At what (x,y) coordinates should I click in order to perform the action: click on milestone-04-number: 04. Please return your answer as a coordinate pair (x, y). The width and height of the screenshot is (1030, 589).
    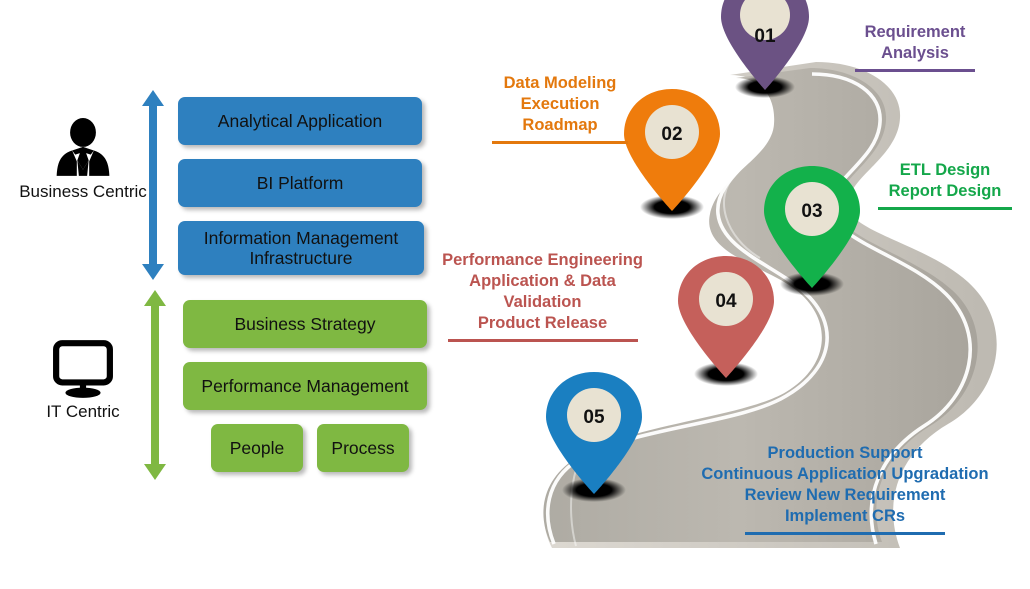
    Looking at the image, I should click on (726, 301).